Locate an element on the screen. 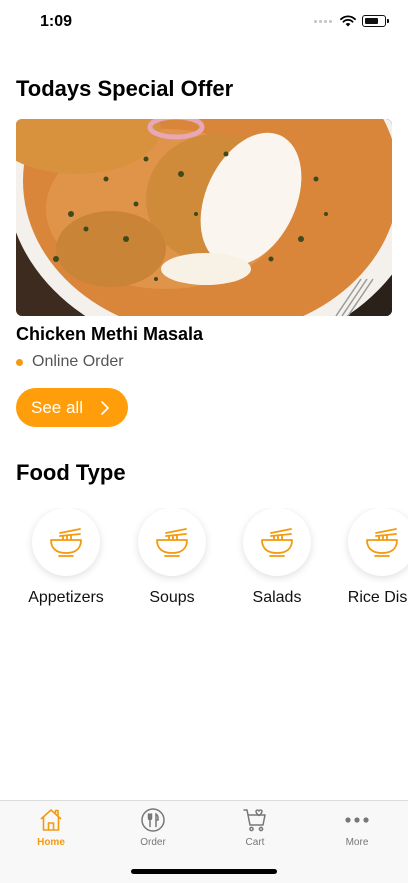 Image resolution: width=408 pixels, height=883 pixels. order-type-label: Online Order is located at coordinates (78, 361).